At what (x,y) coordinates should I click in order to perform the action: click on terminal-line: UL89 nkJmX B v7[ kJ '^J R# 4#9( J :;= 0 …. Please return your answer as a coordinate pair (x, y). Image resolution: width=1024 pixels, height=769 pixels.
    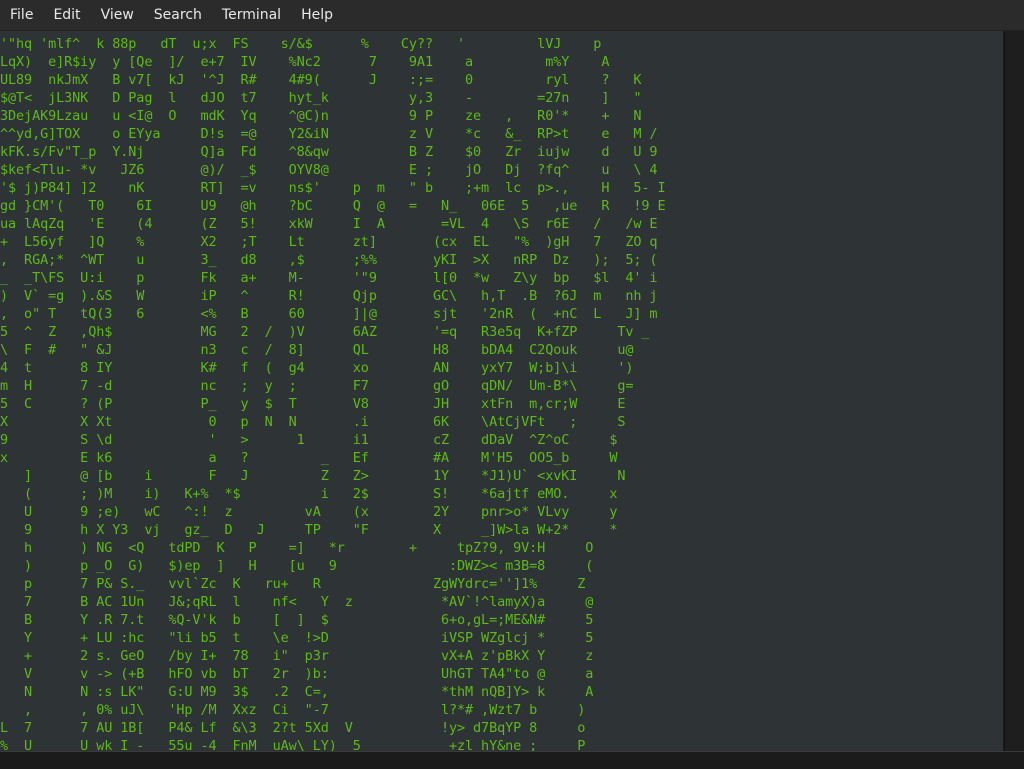
    Looking at the image, I should click on (321, 80).